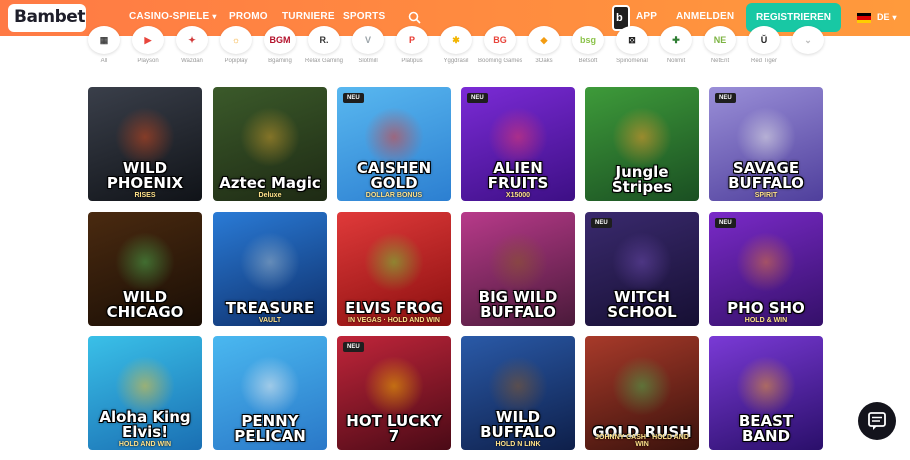 This screenshot has height=460, width=910. I want to click on game-tile: Jungle Stripes, so click(642, 144).